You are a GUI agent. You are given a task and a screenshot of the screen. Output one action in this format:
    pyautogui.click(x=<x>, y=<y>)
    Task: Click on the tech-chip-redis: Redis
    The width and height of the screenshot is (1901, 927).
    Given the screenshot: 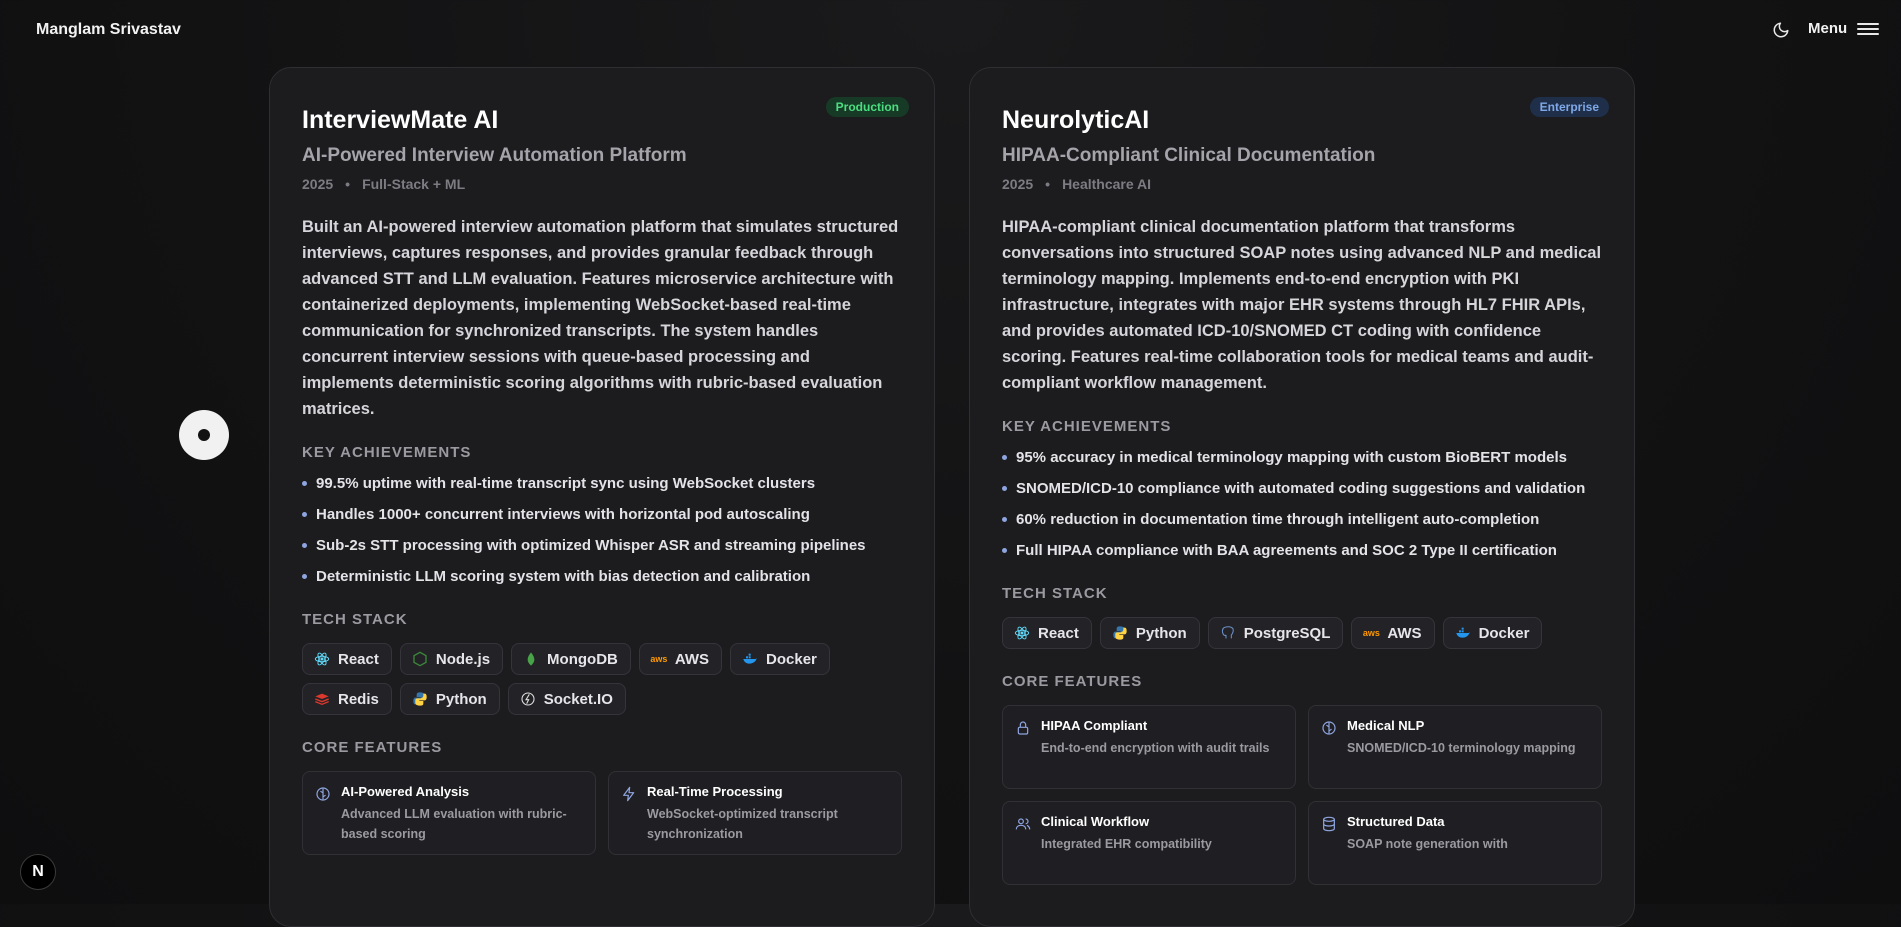 What is the action you would take?
    pyautogui.click(x=347, y=699)
    